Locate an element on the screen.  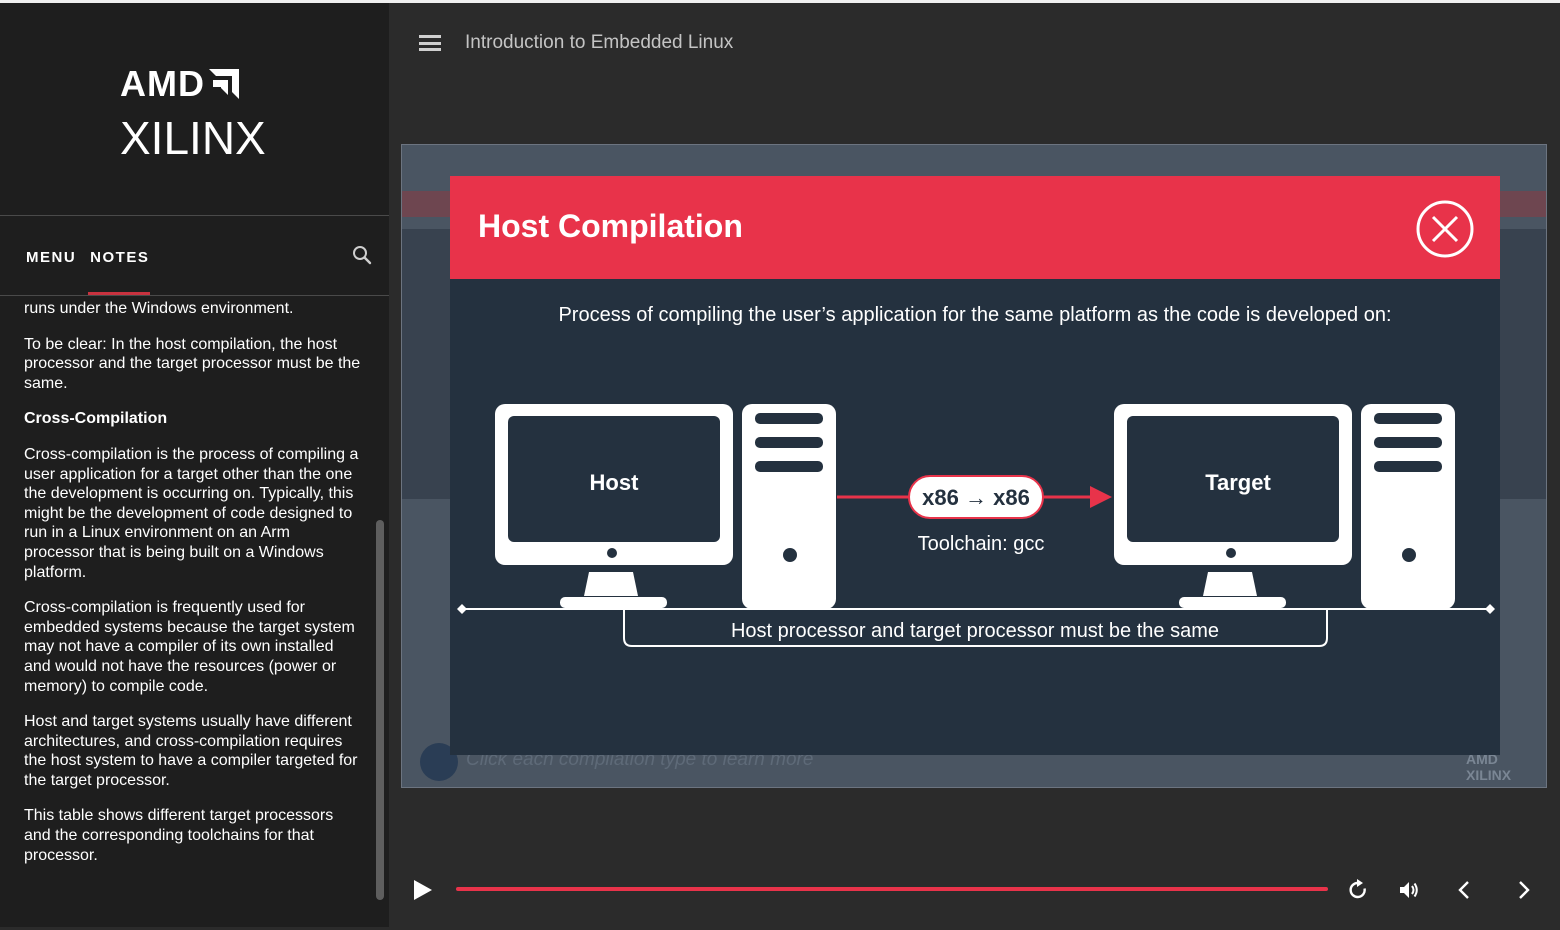
slide-logo: AMD XILINX is located at coordinates (1489, 767).